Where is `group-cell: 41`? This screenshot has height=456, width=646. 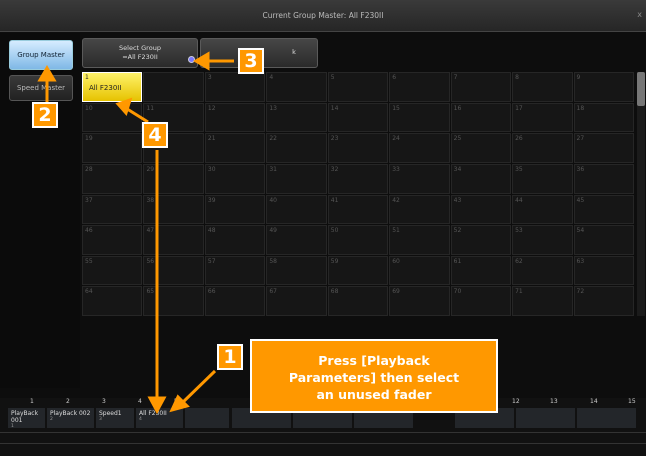 group-cell: 41 is located at coordinates (358, 209).